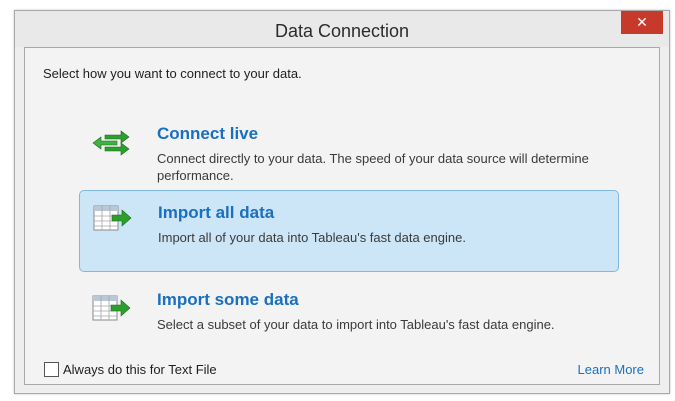 The image size is (675, 401). Describe the element at coordinates (208, 133) in the screenshot. I see `option-title: Connect live` at that location.